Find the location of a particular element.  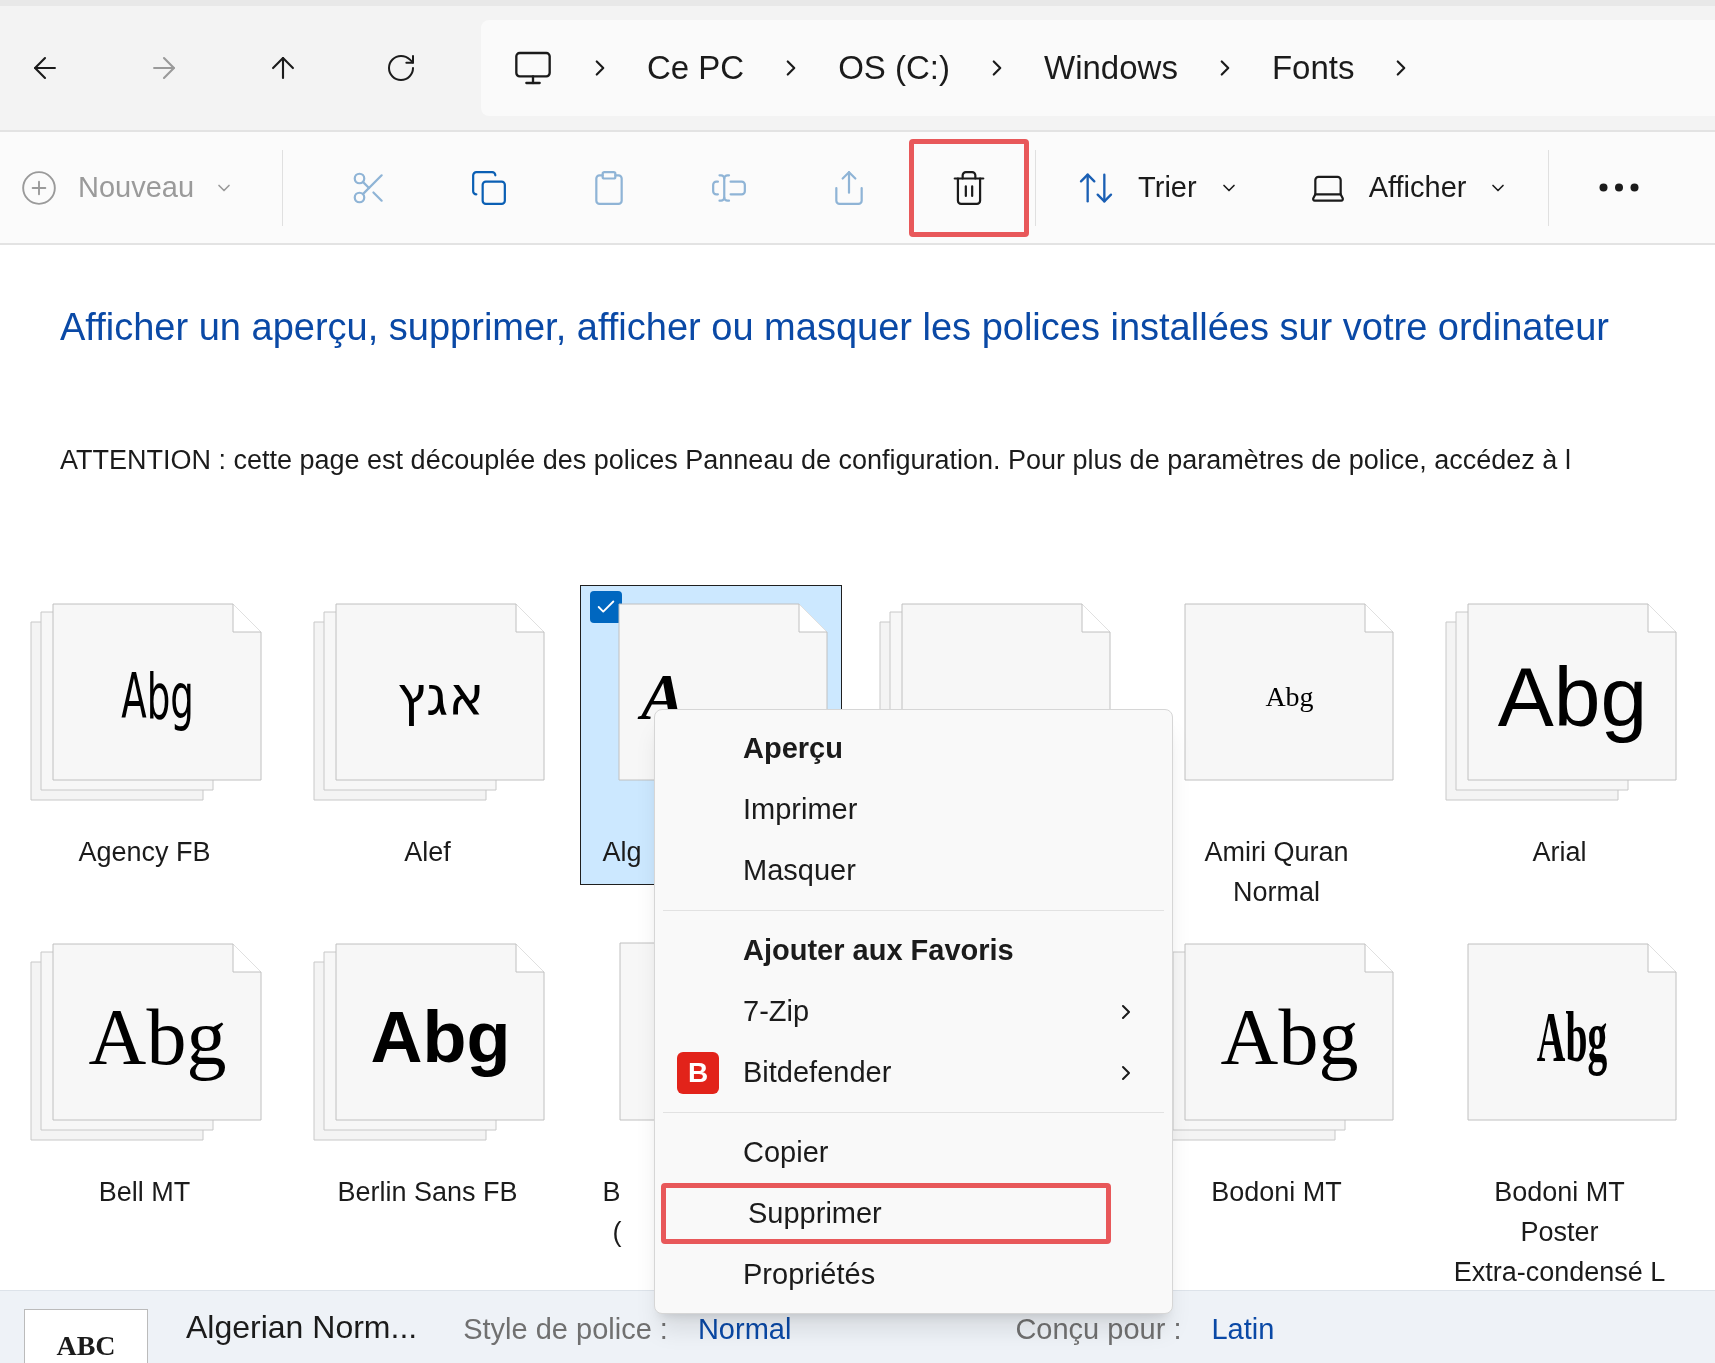

font-name: Poster is located at coordinates (1559, 1232).